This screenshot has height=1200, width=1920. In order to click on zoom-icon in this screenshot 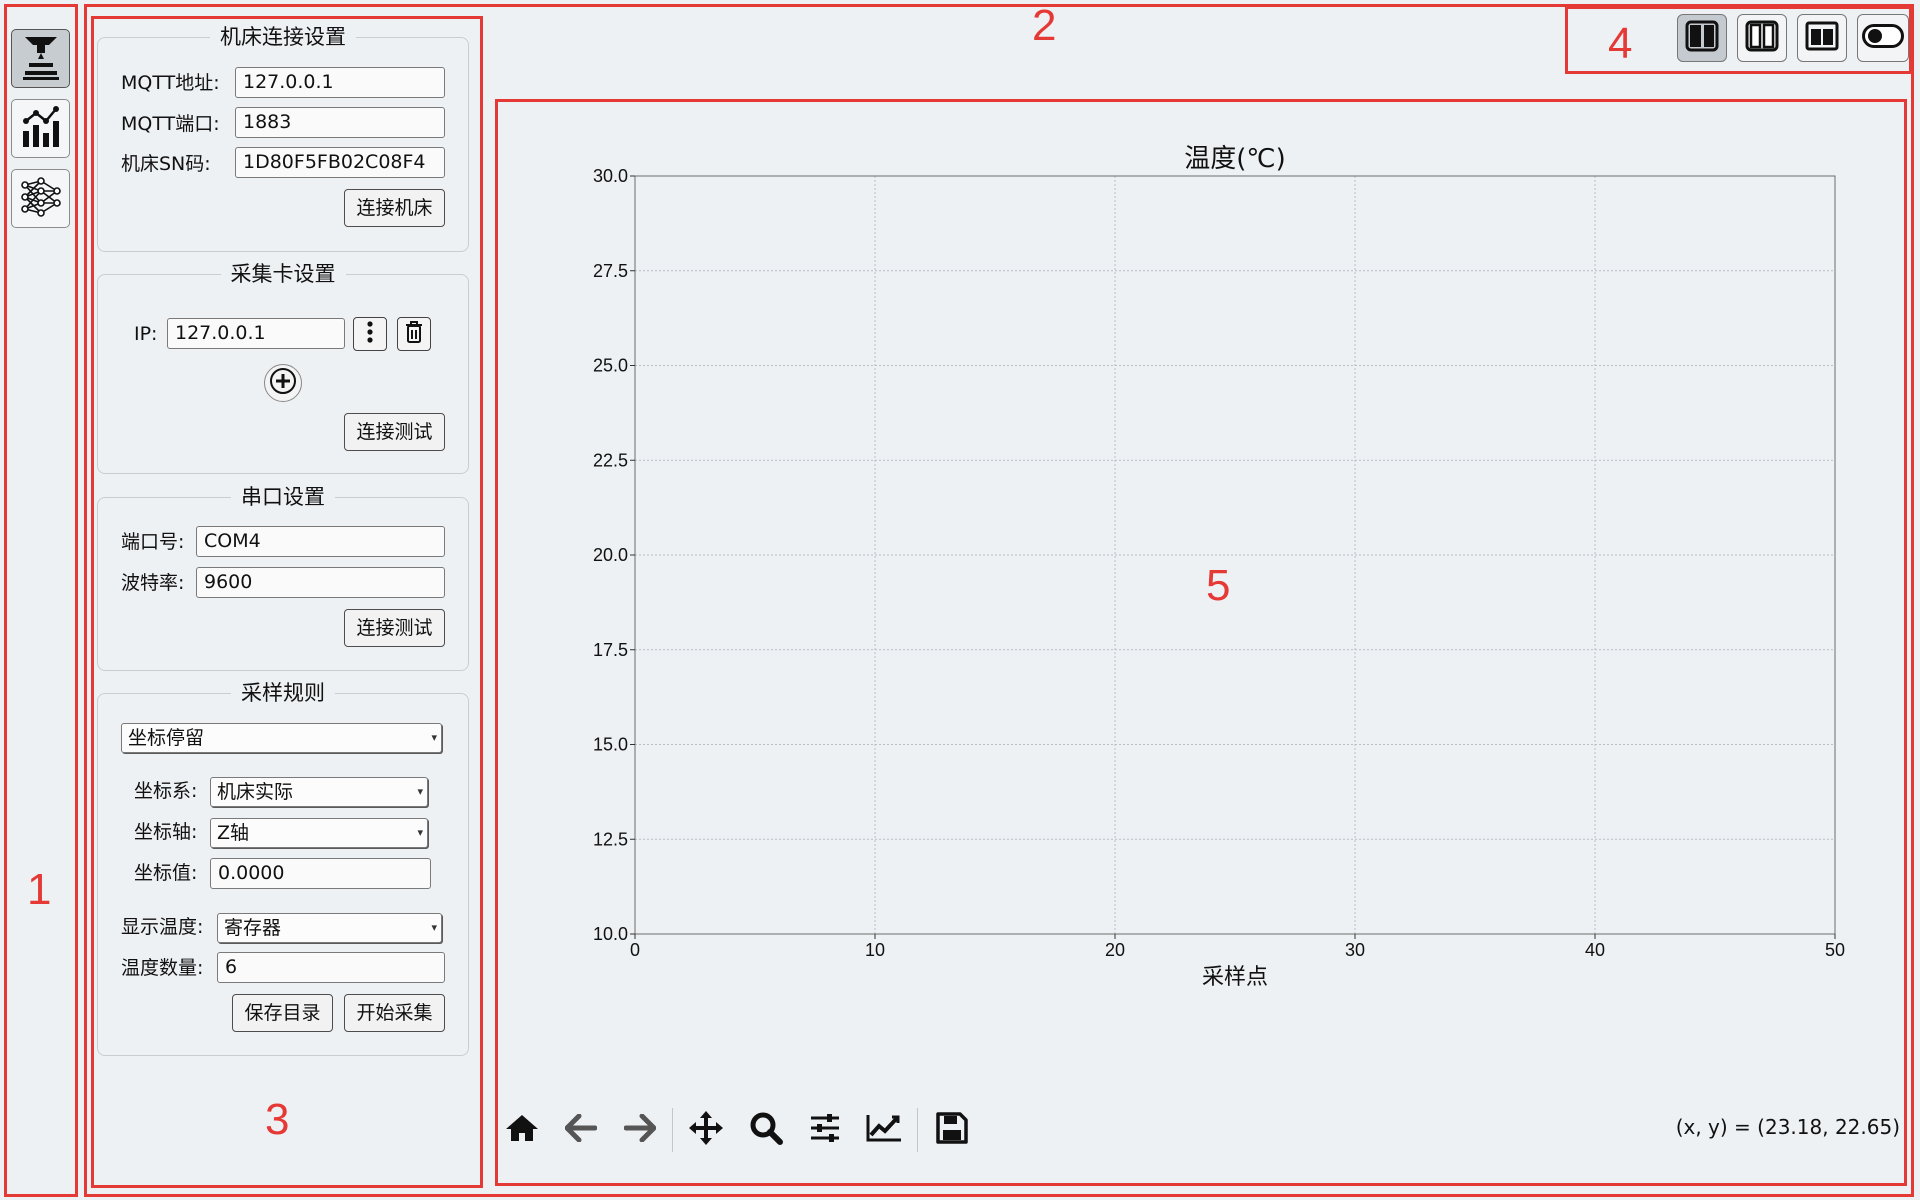, I will do `click(766, 1130)`.